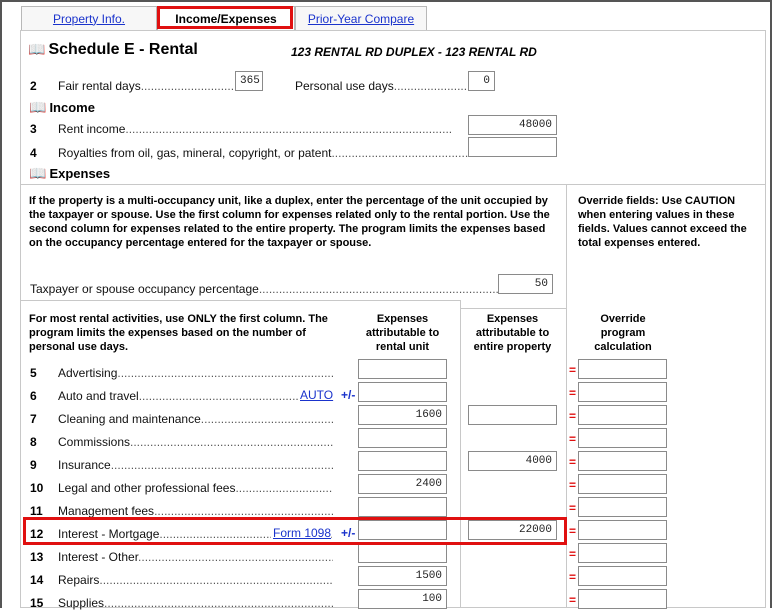 The height and width of the screenshot is (610, 772). I want to click on entire-property-input: 4000, so click(512, 461).